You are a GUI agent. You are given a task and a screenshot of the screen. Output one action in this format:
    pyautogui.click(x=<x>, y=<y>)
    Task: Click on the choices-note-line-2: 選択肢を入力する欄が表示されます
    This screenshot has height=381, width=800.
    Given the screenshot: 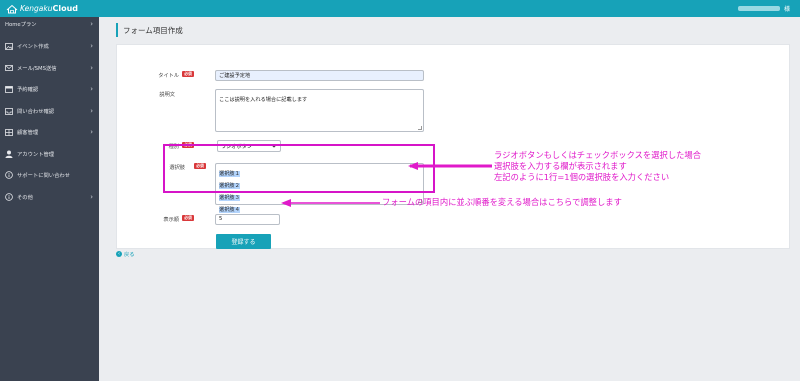 What is the action you would take?
    pyautogui.click(x=560, y=166)
    